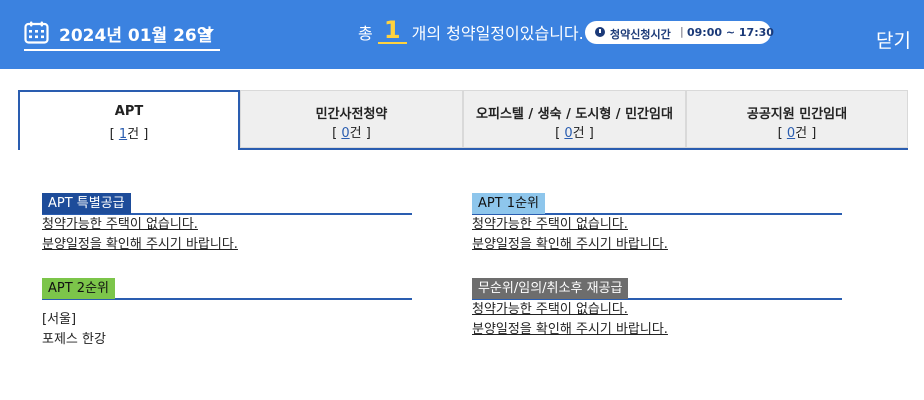 This screenshot has height=400, width=924. Describe the element at coordinates (129, 111) in the screenshot. I see `tab-label: APT` at that location.